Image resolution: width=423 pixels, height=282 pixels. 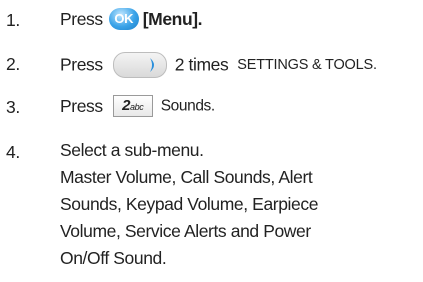 What do you see at coordinates (13, 107) in the screenshot?
I see `step-number: 3.` at bounding box center [13, 107].